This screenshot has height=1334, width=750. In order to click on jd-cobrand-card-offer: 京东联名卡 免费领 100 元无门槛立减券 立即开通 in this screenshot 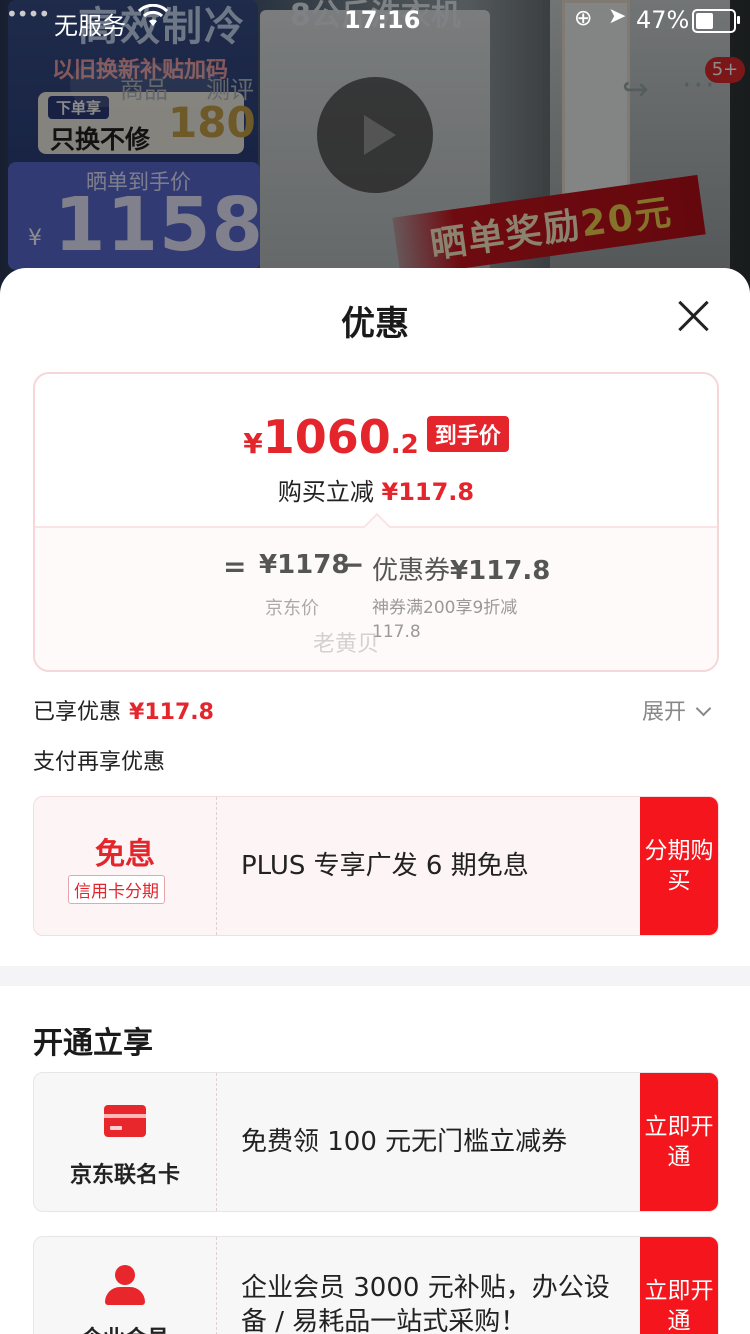, I will do `click(376, 1142)`.